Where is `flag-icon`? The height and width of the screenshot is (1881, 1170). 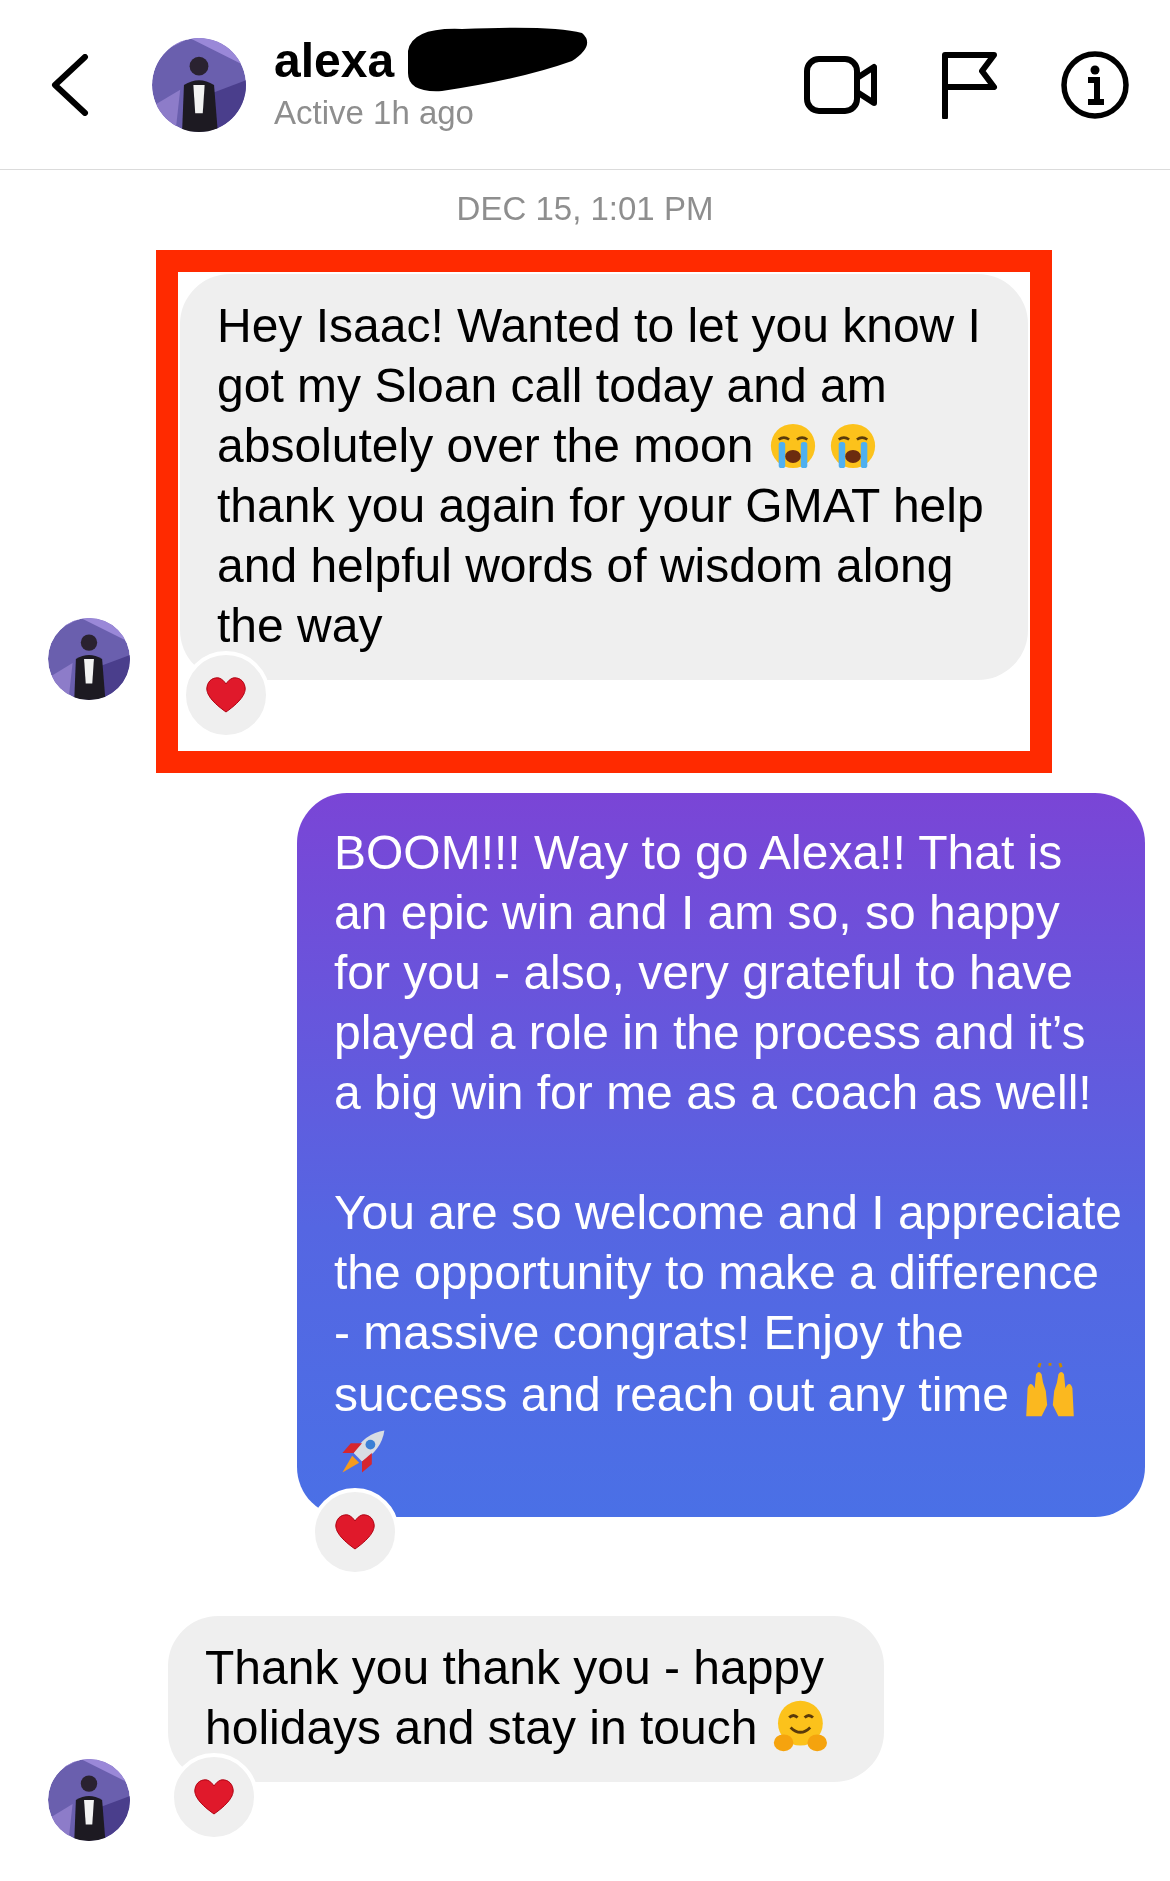
flag-icon is located at coordinates (969, 84).